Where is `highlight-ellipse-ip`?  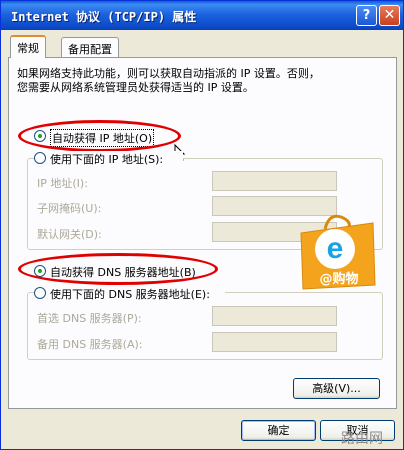
highlight-ellipse-ip is located at coordinates (99, 136).